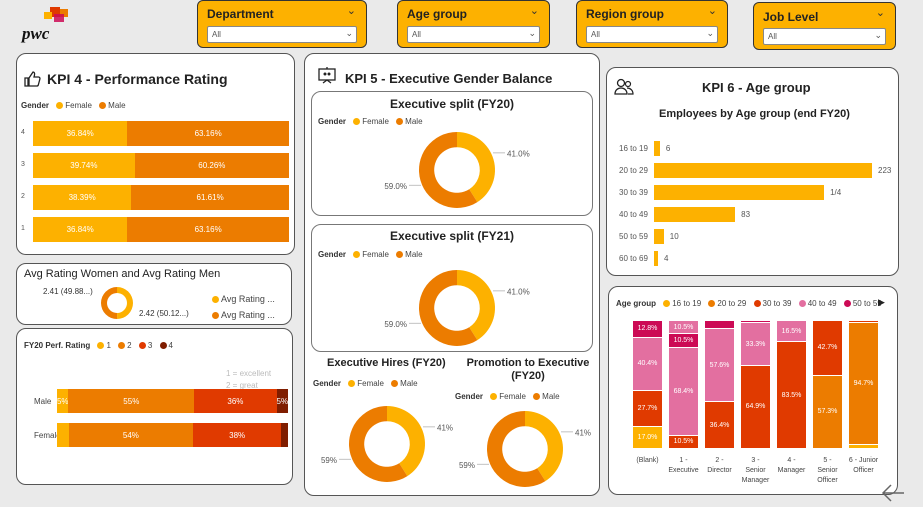  Describe the element at coordinates (893, 493) in the screenshot. I see `back-arrow-icon` at that location.